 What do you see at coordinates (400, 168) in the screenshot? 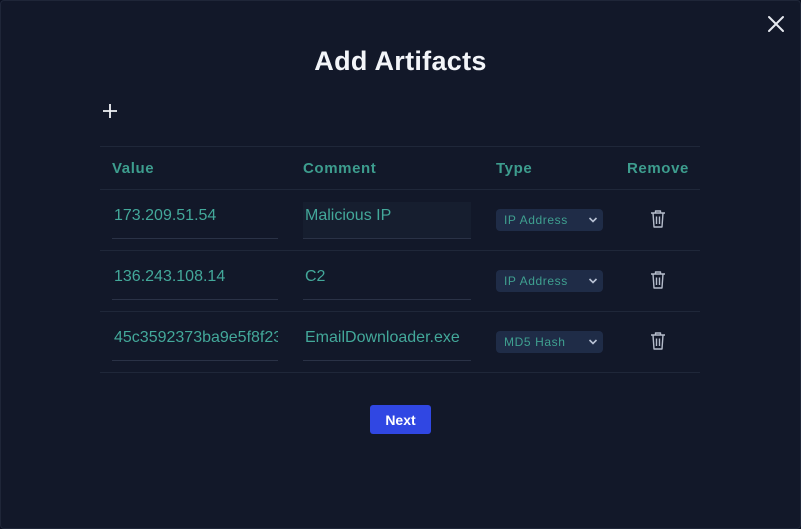
I see `table-header: Value Comment Type Remove` at bounding box center [400, 168].